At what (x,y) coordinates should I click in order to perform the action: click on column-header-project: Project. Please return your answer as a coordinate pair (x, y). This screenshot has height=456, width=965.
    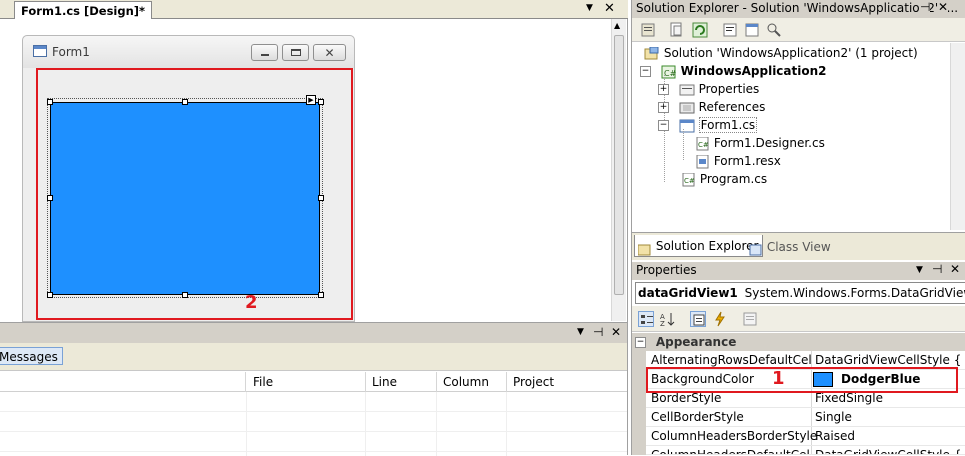
    Looking at the image, I should click on (533, 382).